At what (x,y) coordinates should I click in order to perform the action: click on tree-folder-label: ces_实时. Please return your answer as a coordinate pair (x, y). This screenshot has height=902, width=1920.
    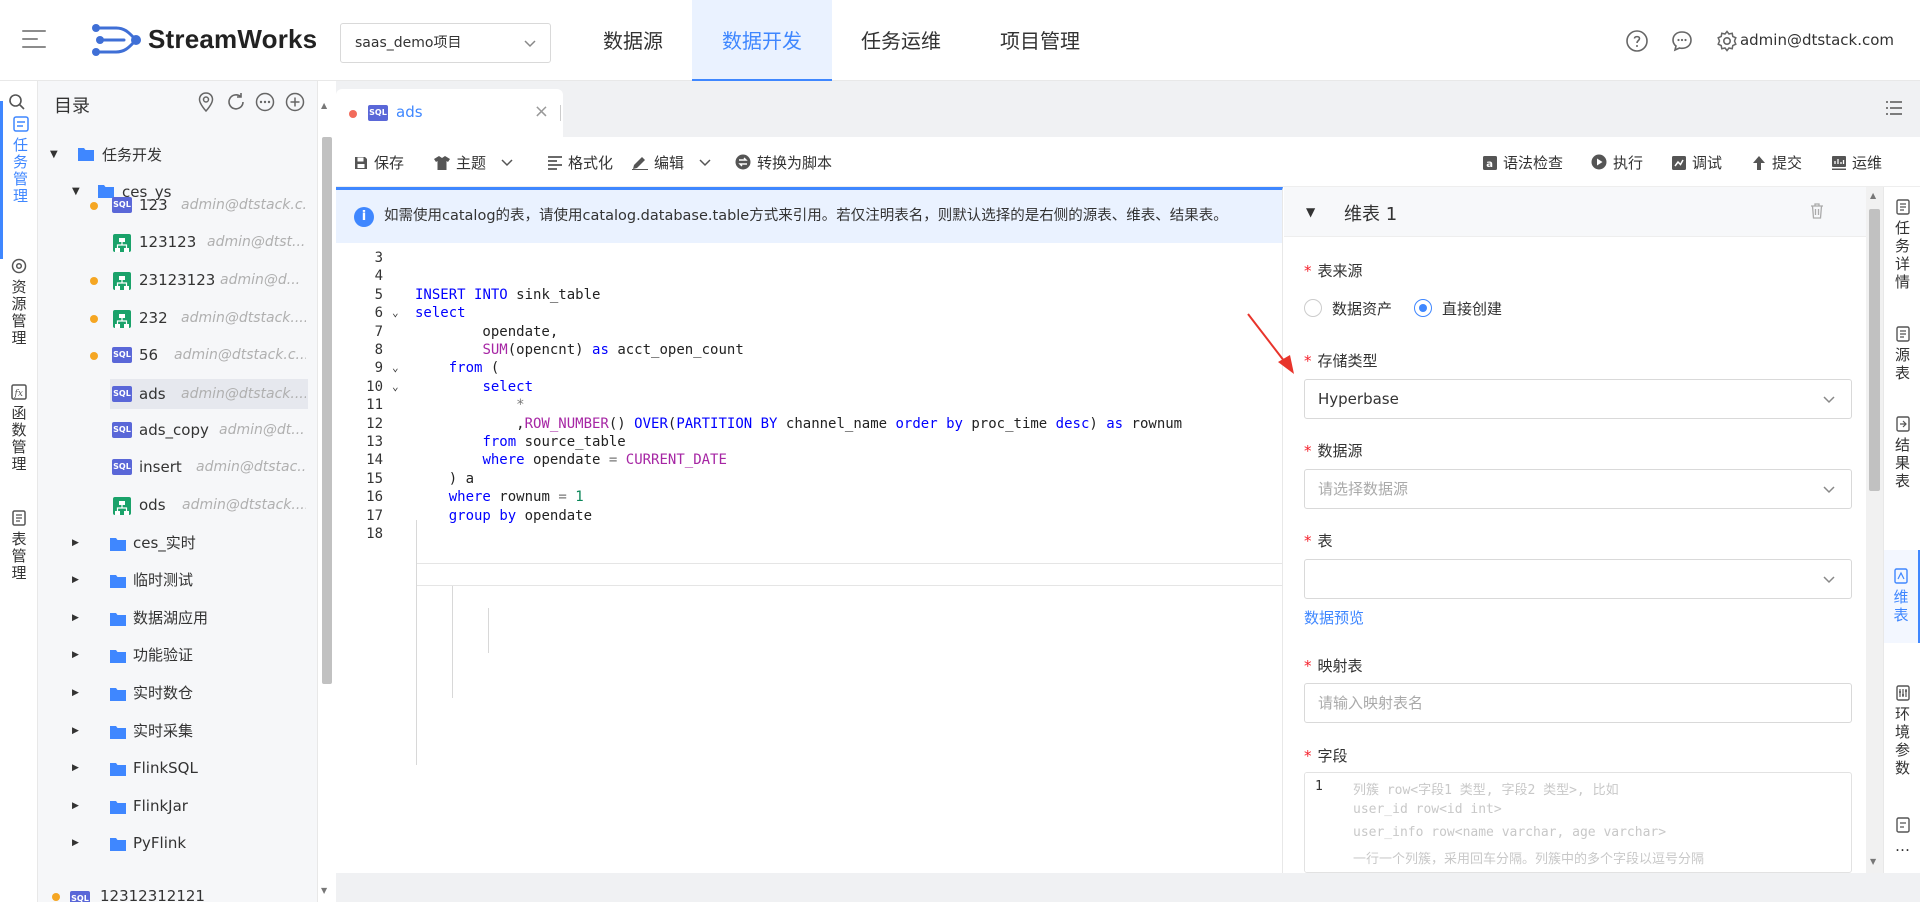
    Looking at the image, I should click on (164, 543).